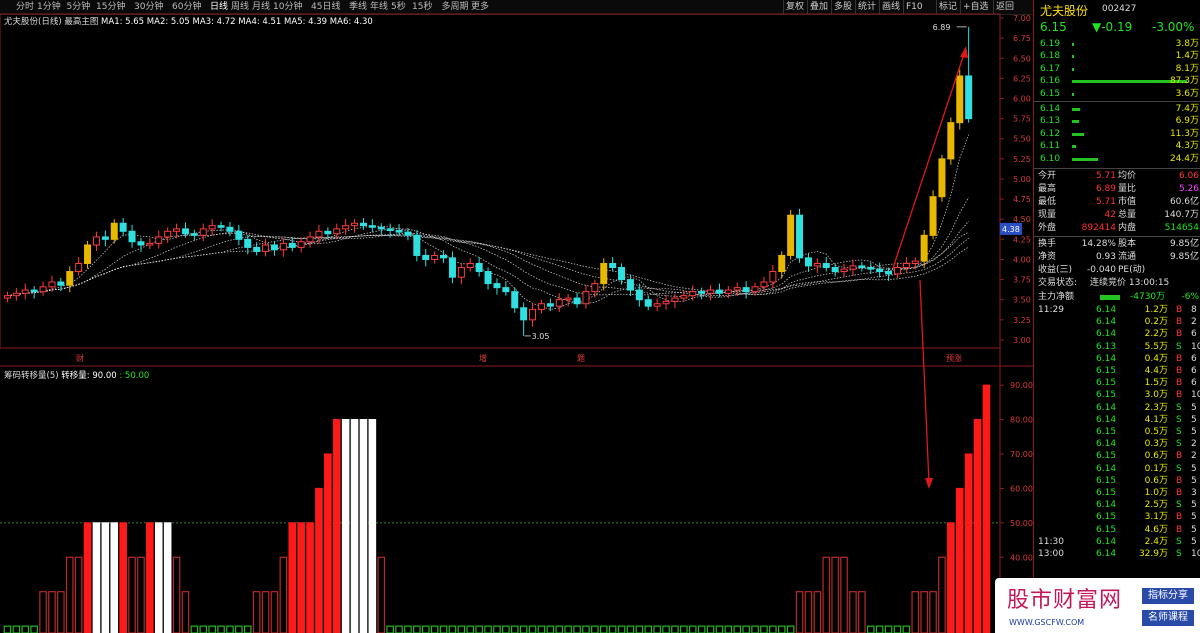 This screenshot has width=1200, height=633. Describe the element at coordinates (1187, 68) in the screenshot. I see `ask-volume: 8.1万` at that location.